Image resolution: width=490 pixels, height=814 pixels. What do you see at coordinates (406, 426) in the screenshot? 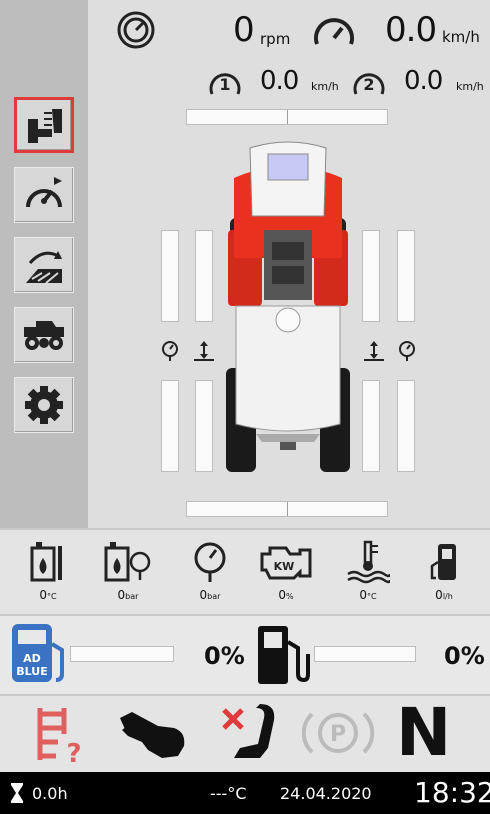
I see `right-outer-lower-bar` at bounding box center [406, 426].